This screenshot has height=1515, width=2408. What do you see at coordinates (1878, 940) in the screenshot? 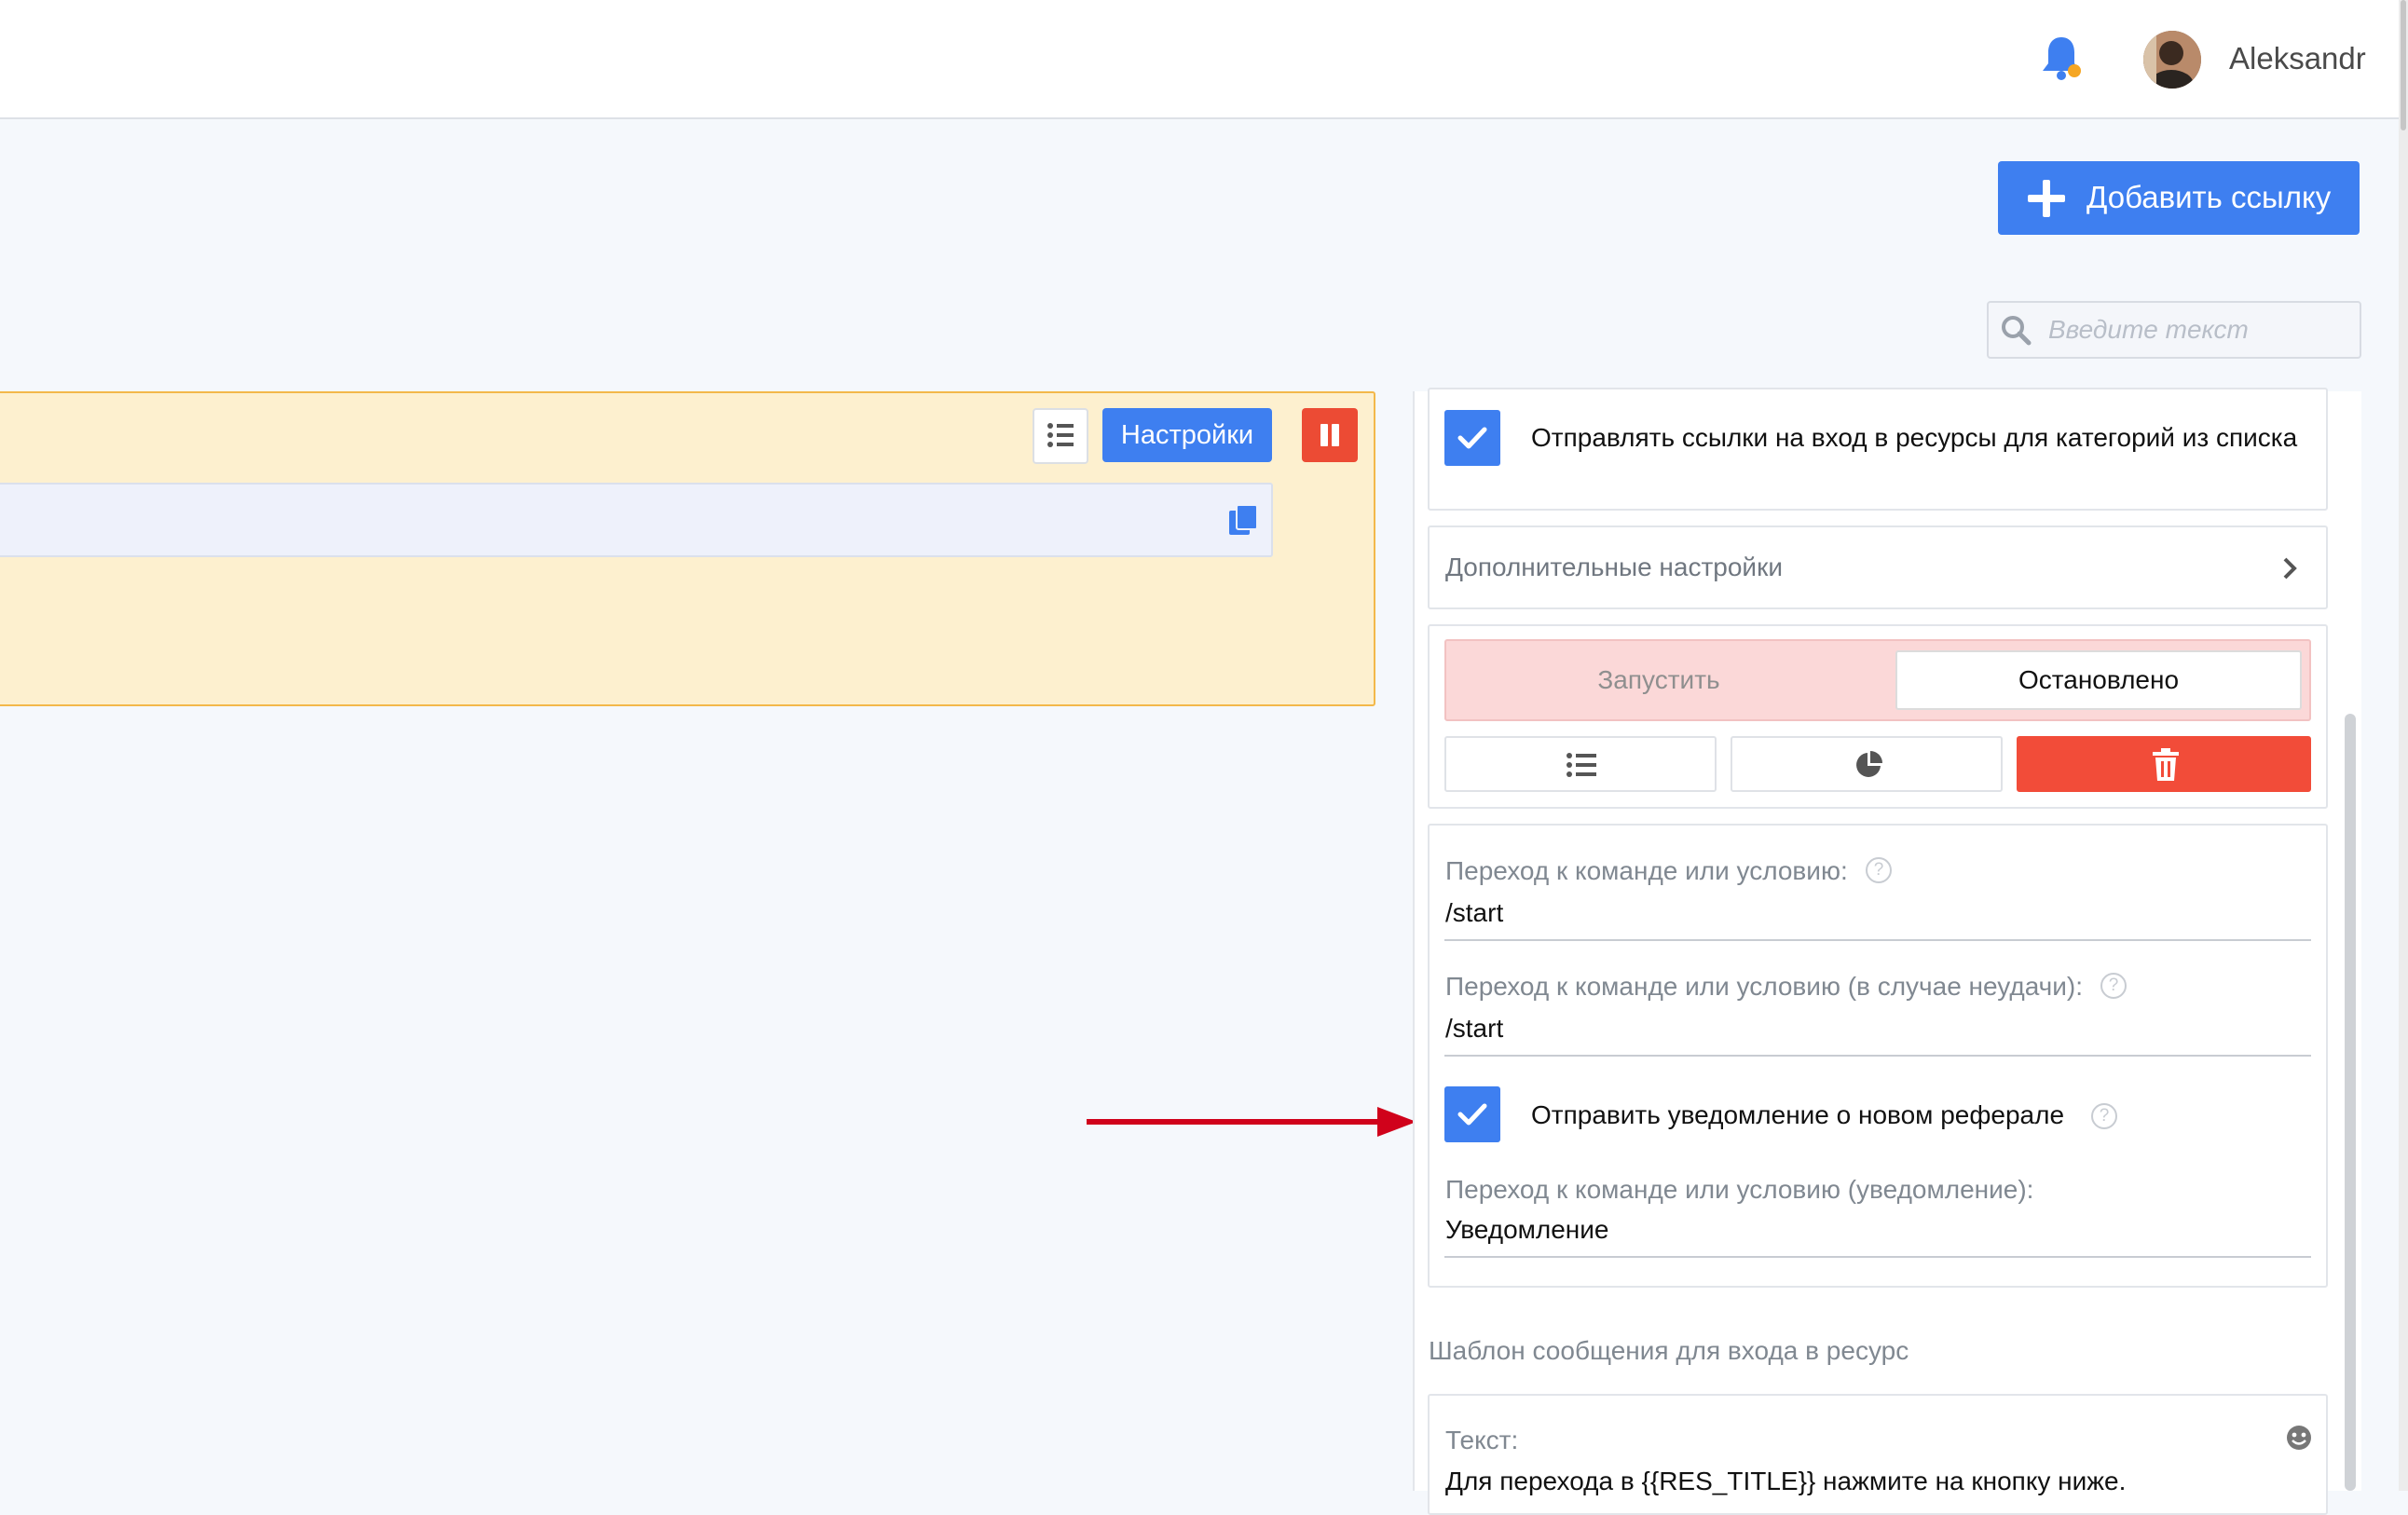
I see `command-underline` at bounding box center [1878, 940].